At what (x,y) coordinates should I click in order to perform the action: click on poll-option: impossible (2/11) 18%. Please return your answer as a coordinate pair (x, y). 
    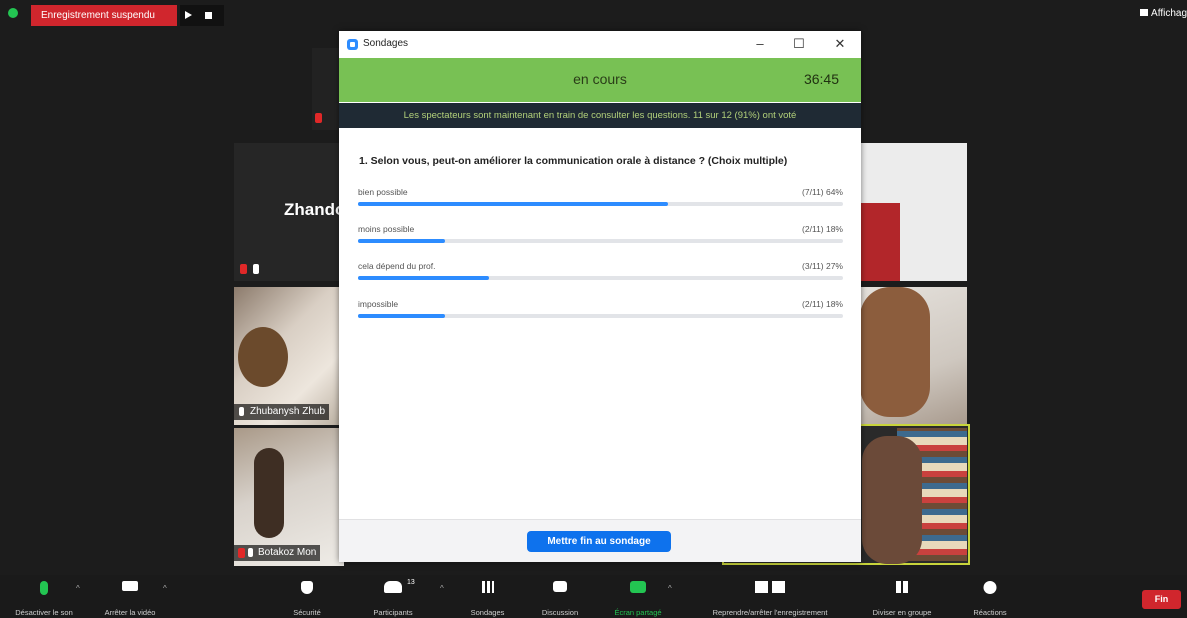
    Looking at the image, I should click on (600, 316).